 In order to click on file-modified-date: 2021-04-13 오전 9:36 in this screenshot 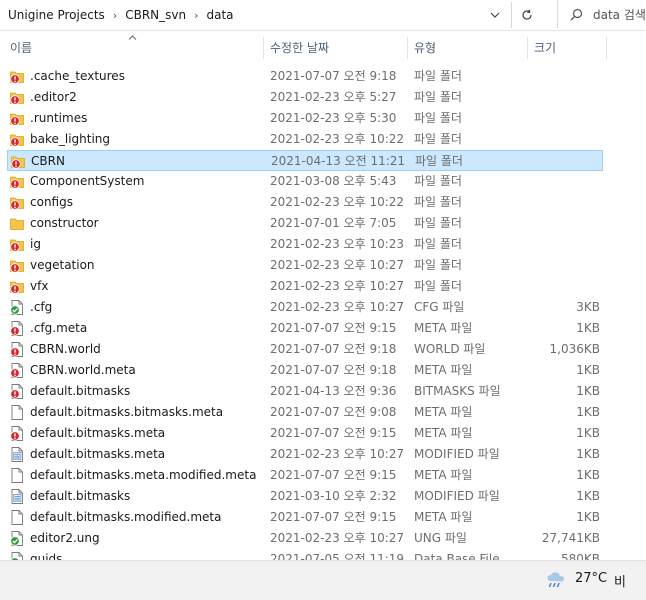, I will do `click(333, 391)`.